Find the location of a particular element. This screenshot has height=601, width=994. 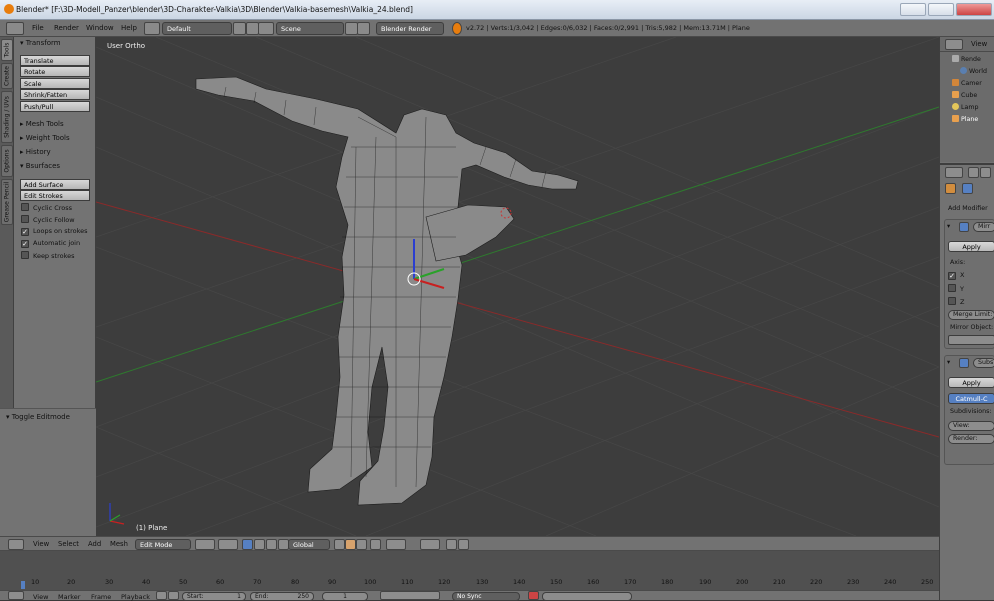

modifier-name-field: Mirr is located at coordinates (983, 227).